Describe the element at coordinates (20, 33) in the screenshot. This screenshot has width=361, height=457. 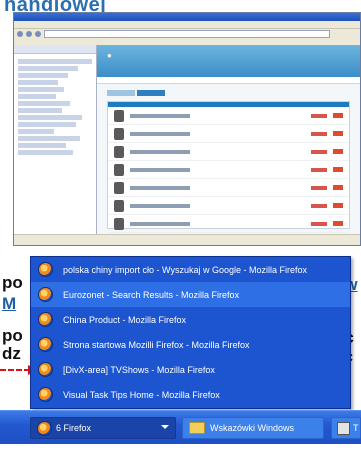
I see `back-icon` at that location.